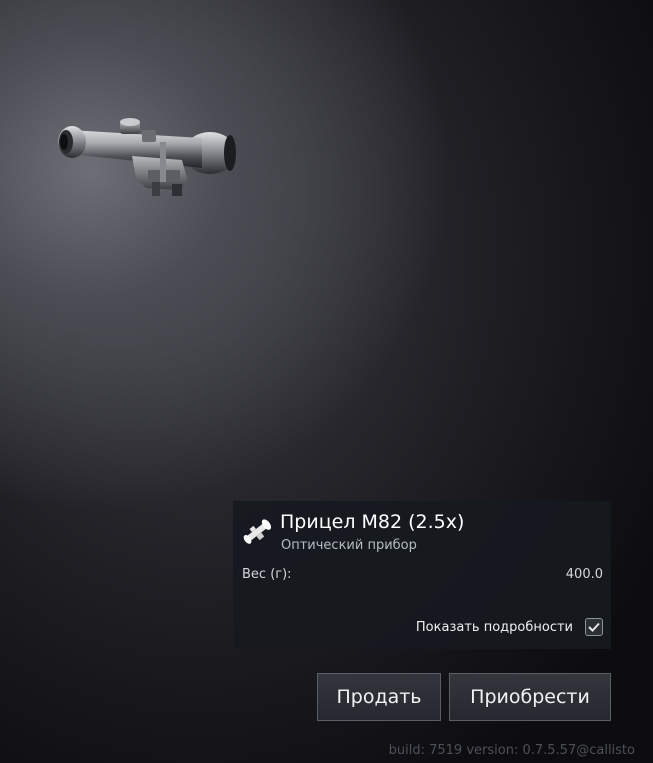 This screenshot has height=763, width=653. I want to click on scope-icon, so click(257, 532).